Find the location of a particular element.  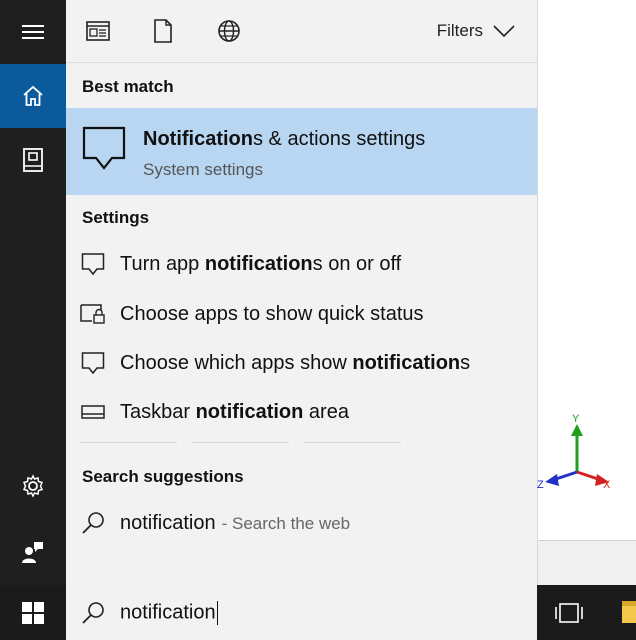

result-which-apps-show-notifications: Choose which apps show notifications is located at coordinates (301, 363).